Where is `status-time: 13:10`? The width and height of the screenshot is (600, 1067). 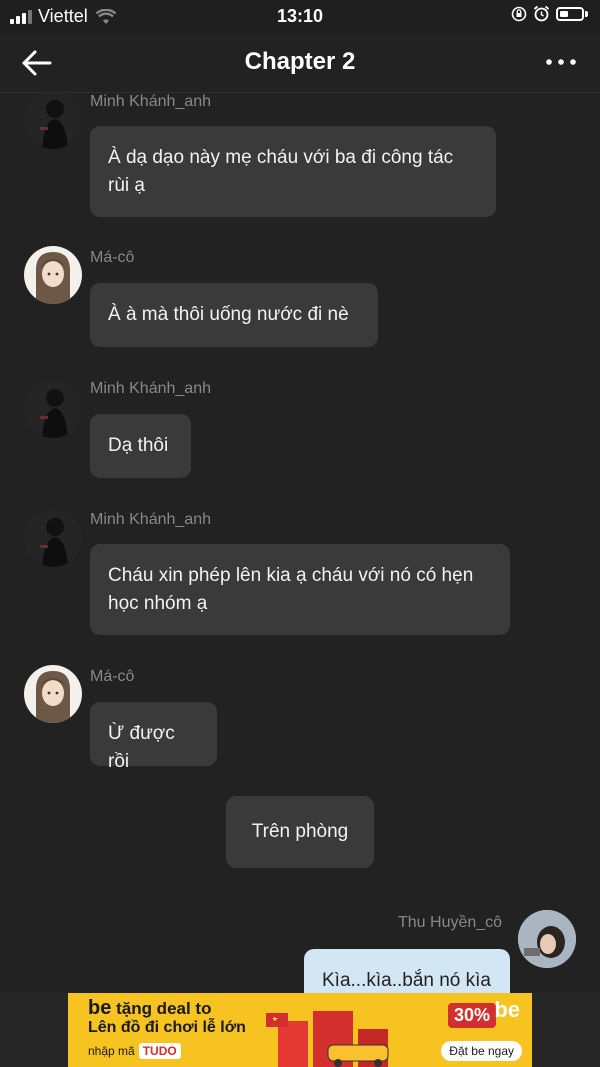 status-time: 13:10 is located at coordinates (300, 16).